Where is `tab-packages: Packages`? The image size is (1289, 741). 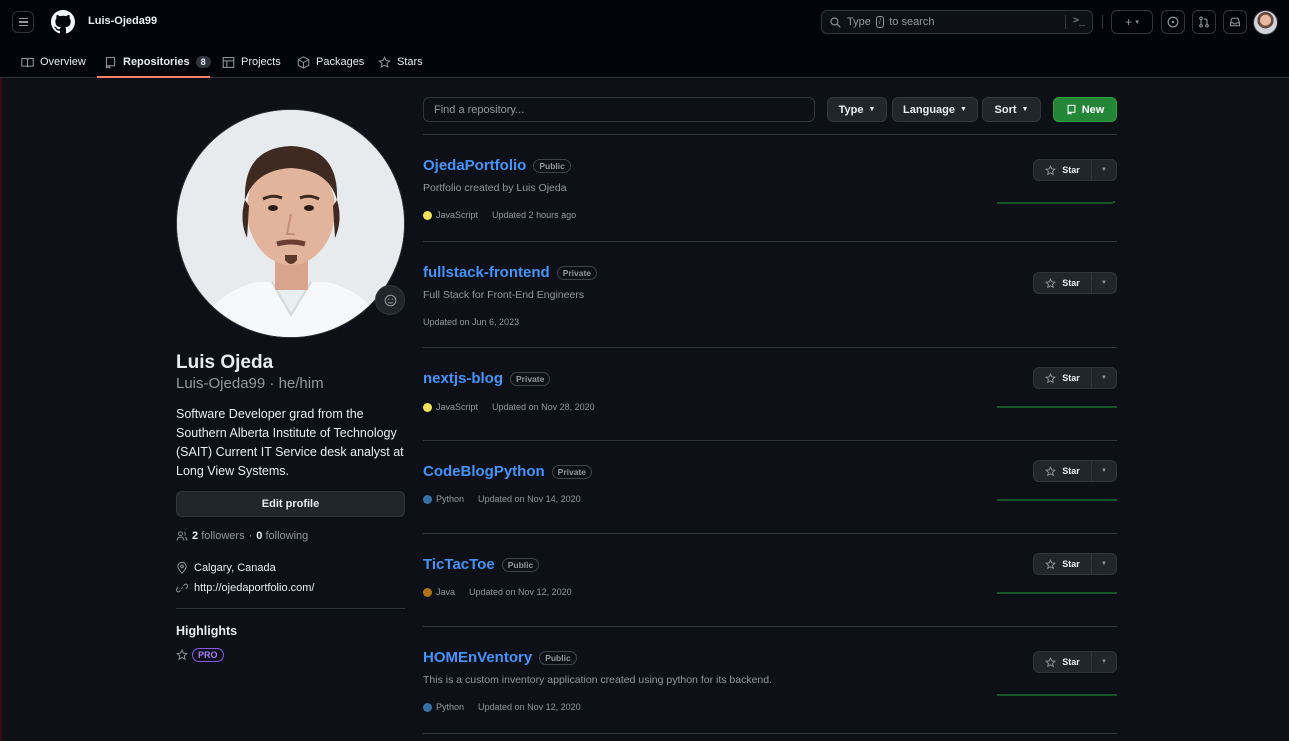 tab-packages: Packages is located at coordinates (330, 62).